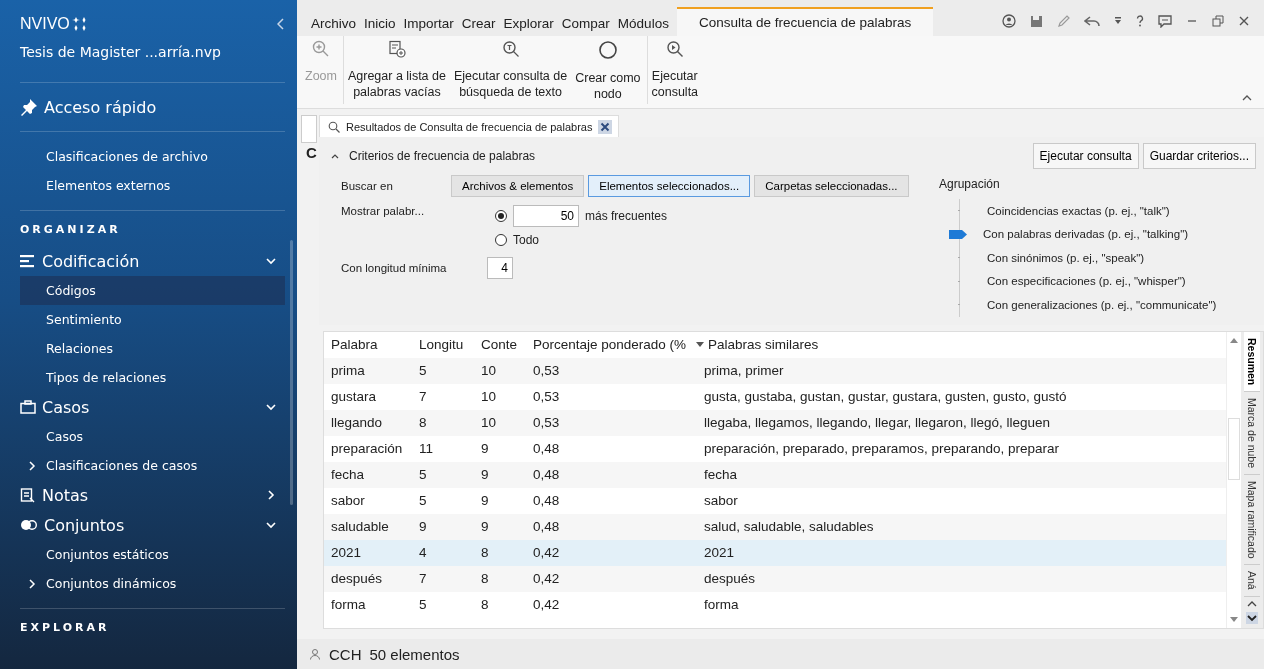 The width and height of the screenshot is (1264, 669). I want to click on table-row: 2021 4 8 0,42 2021, so click(775, 552).